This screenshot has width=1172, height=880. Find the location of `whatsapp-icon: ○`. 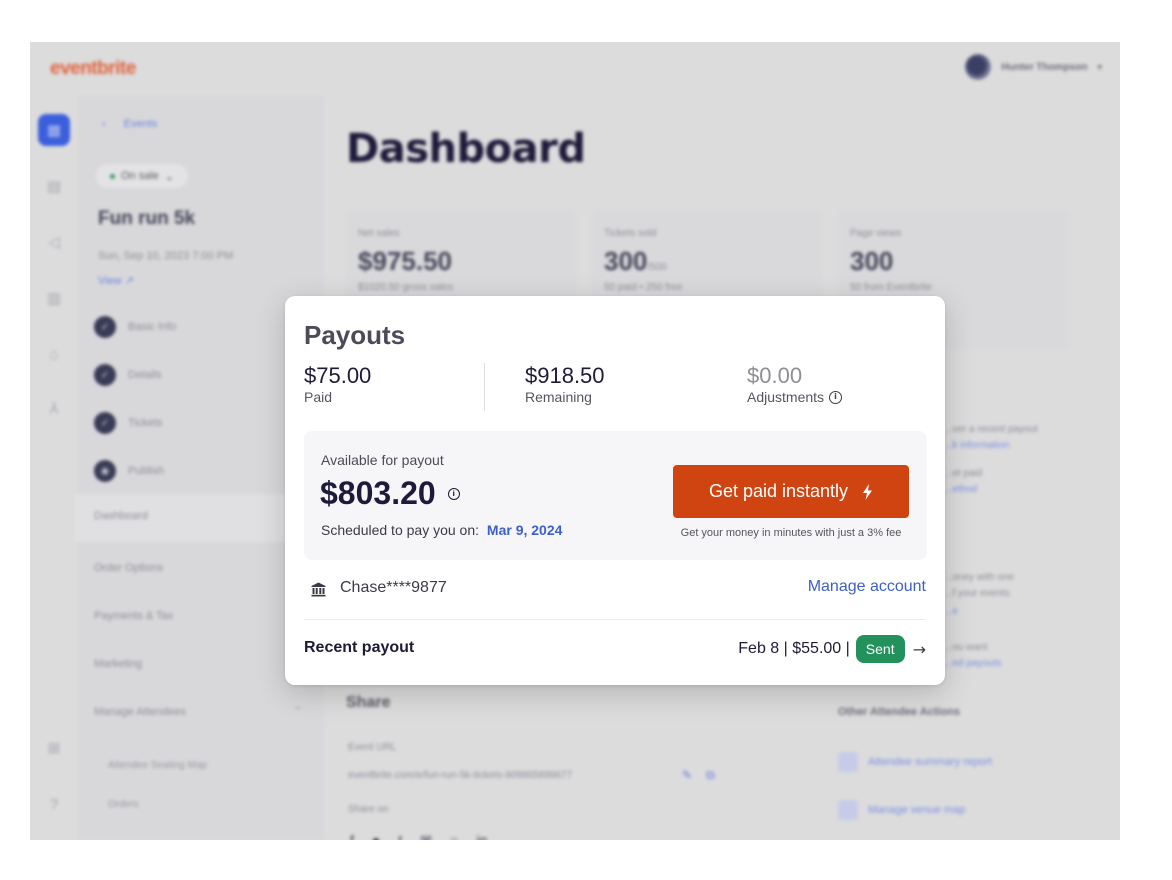

whatsapp-icon: ○ is located at coordinates (454, 836).